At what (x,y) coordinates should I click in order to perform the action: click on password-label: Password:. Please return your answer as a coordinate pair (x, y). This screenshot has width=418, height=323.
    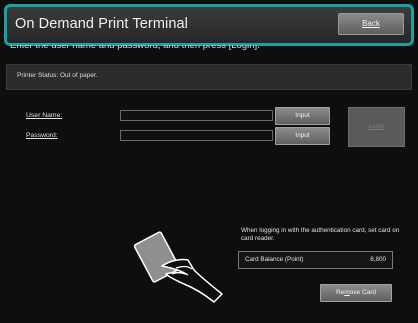
    Looking at the image, I should click on (42, 135).